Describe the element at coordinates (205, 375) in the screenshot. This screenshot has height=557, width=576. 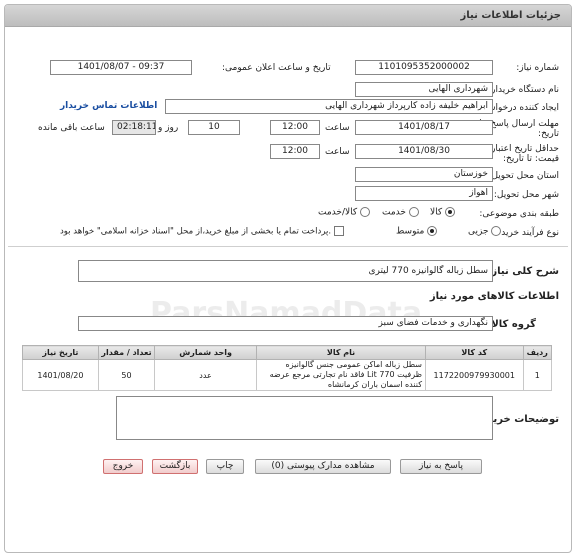
I see `cell-unit: عدد` at that location.